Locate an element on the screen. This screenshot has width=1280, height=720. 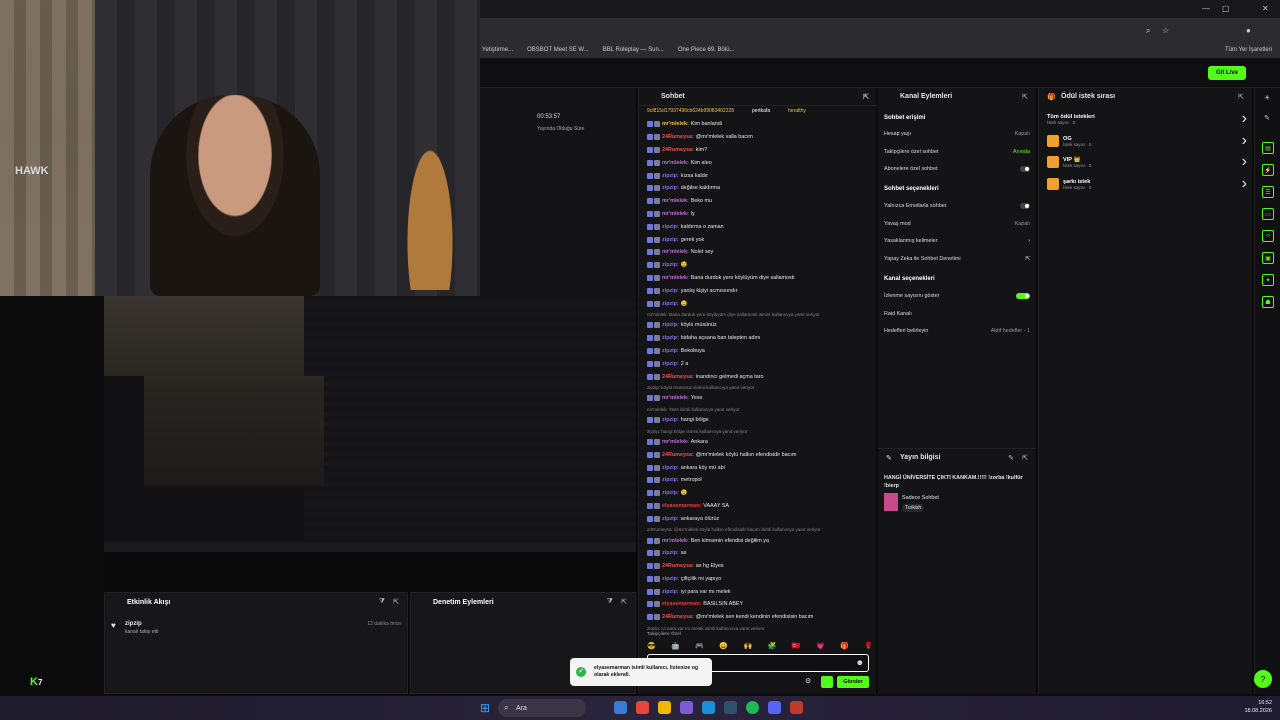
emote: 🎮 is located at coordinates (699, 647).